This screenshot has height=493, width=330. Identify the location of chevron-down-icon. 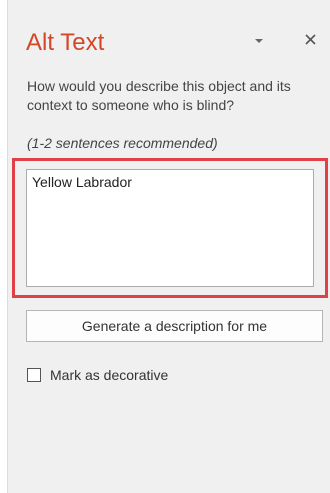
(259, 41).